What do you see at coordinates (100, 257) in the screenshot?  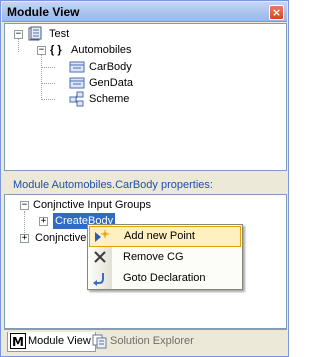 I see `delete-x-icon` at bounding box center [100, 257].